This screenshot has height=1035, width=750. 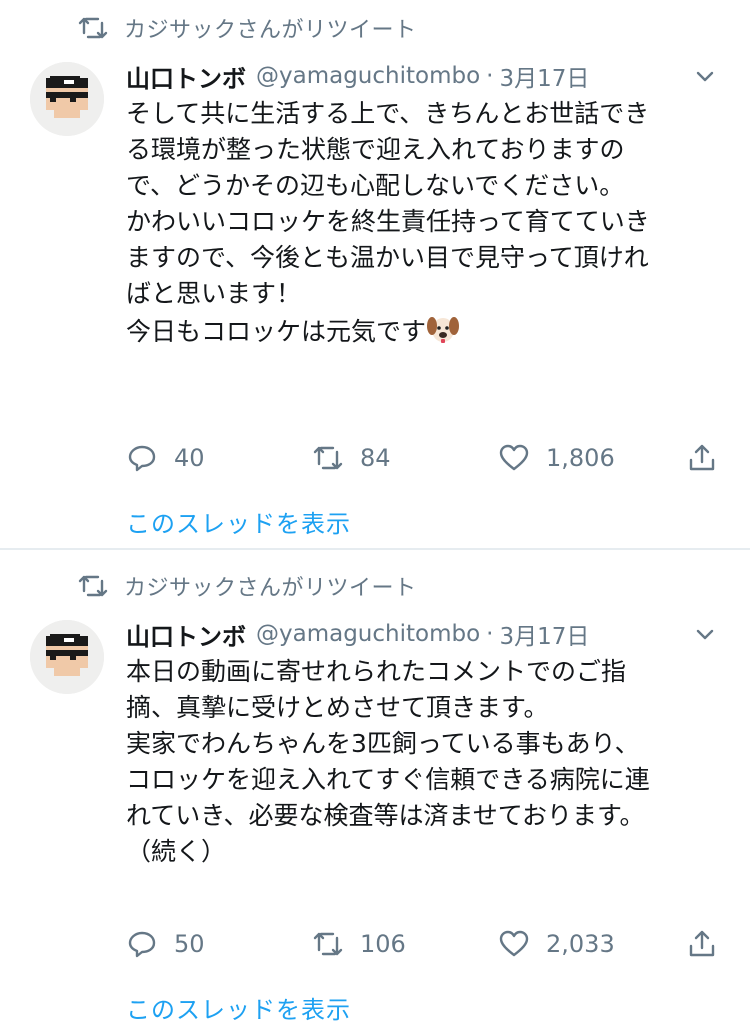 I want to click on text-line: ばと思います！, so click(x=214, y=293).